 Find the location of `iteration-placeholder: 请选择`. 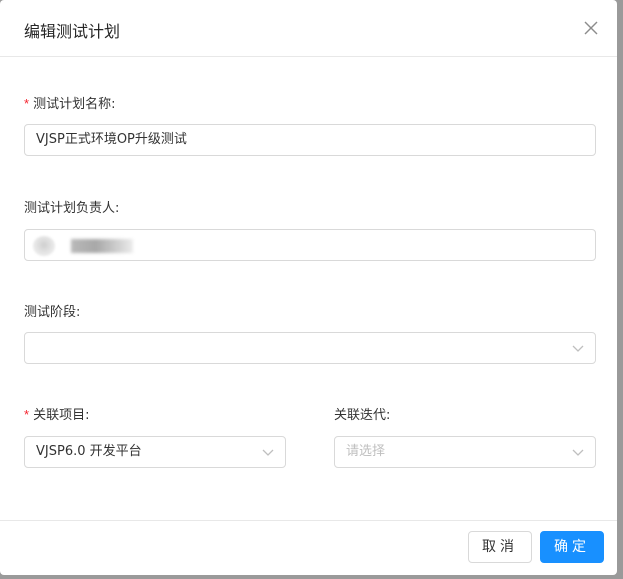

iteration-placeholder: 请选择 is located at coordinates (366, 451).